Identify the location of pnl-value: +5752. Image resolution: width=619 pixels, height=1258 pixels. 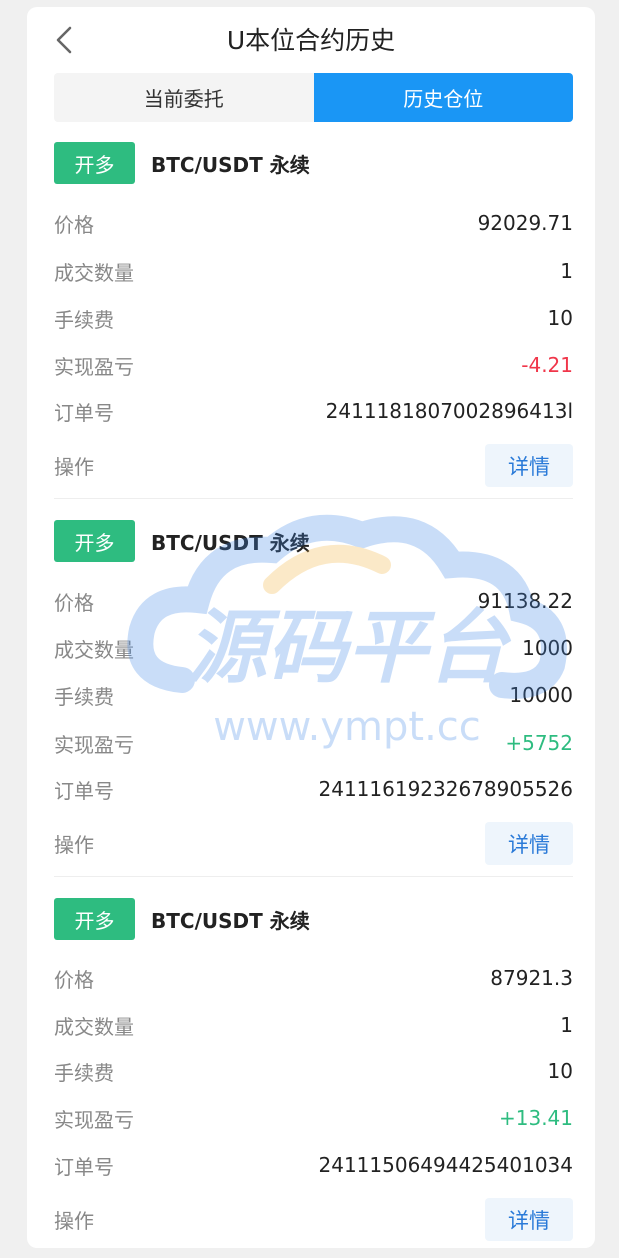
(539, 743).